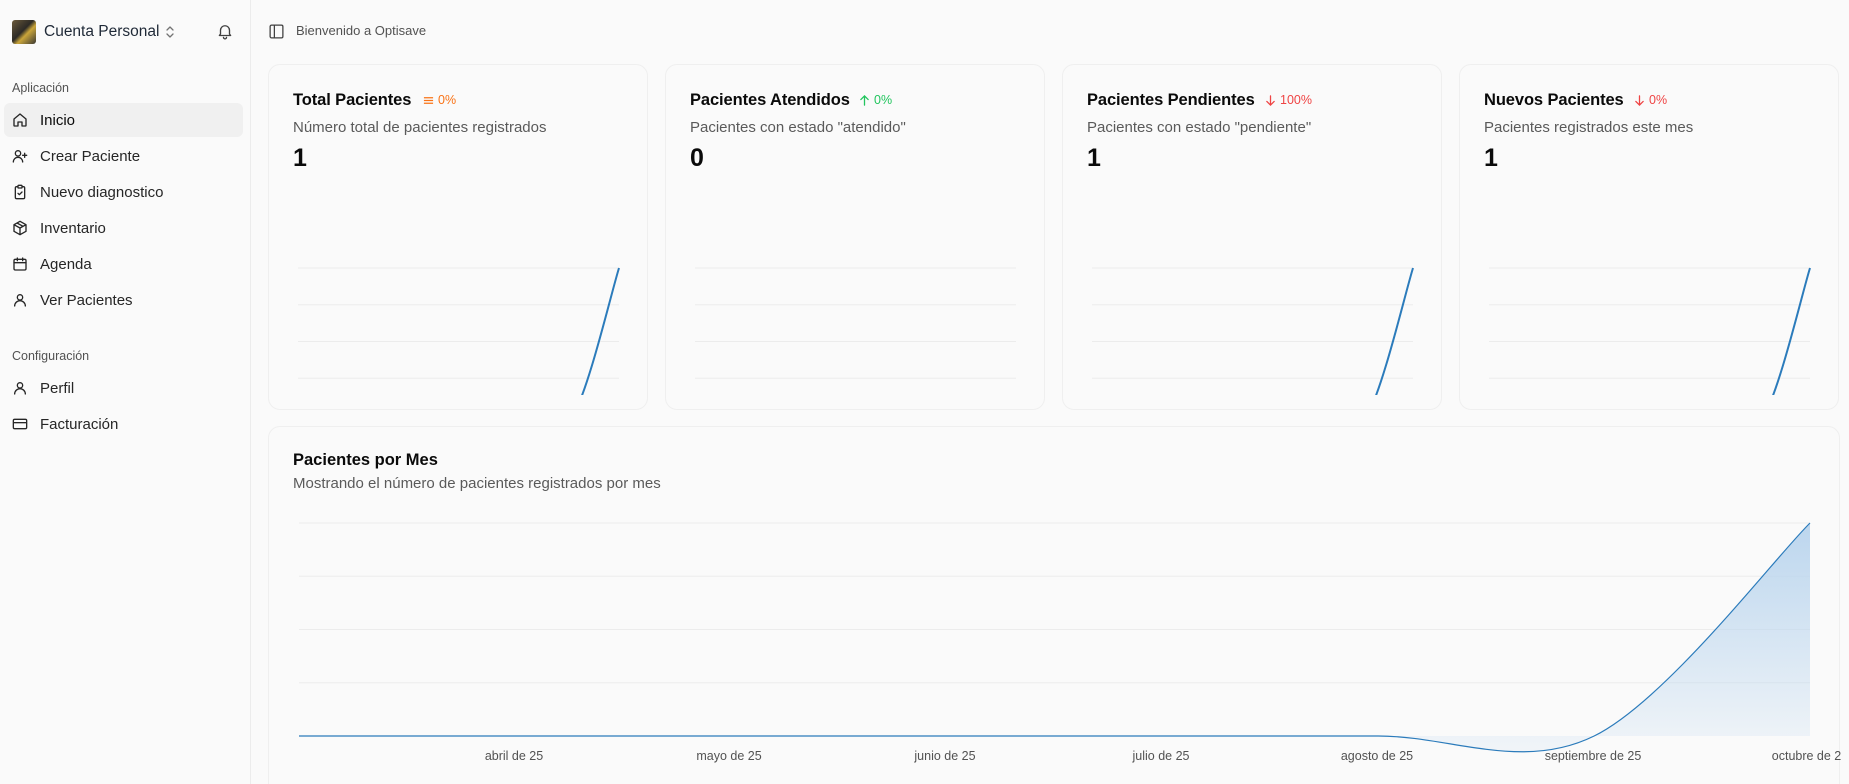 The width and height of the screenshot is (1849, 784). I want to click on arrow-up-icon, so click(864, 100).